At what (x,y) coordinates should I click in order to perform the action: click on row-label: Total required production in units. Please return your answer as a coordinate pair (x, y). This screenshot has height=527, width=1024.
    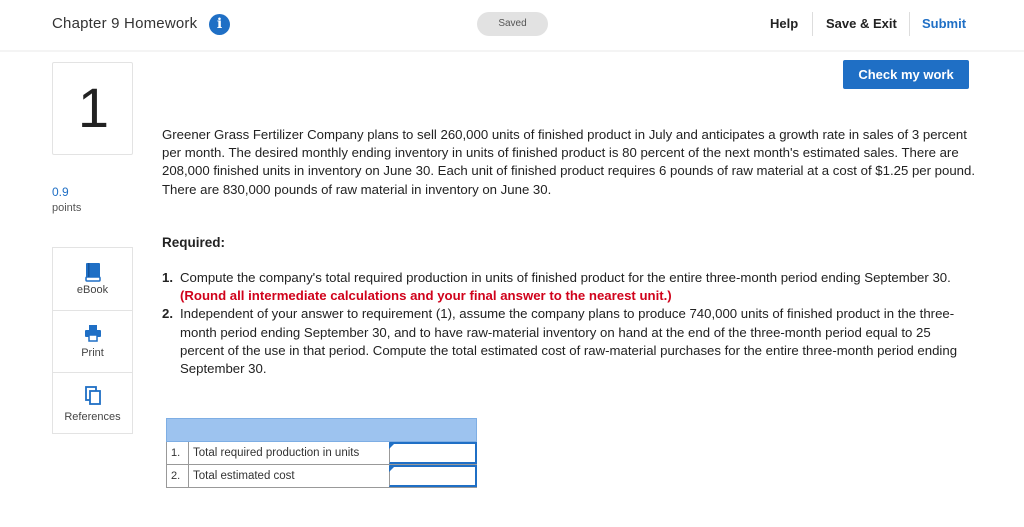
    Looking at the image, I should click on (276, 453).